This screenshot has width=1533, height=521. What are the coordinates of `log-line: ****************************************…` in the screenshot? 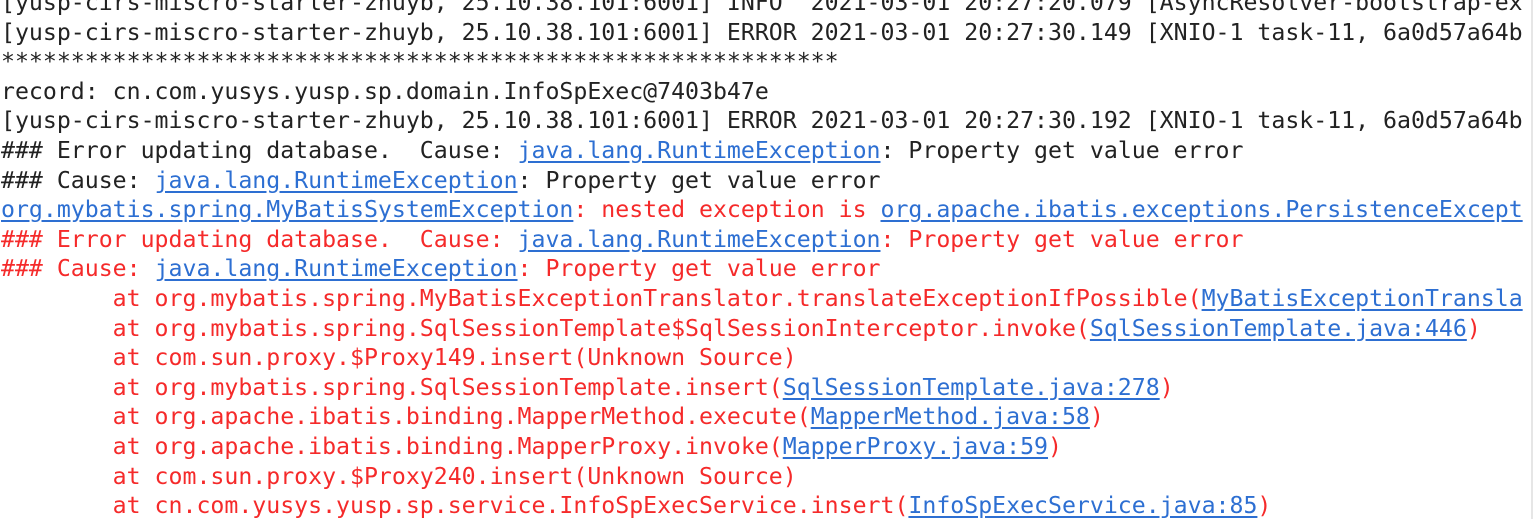 It's located at (767, 62).